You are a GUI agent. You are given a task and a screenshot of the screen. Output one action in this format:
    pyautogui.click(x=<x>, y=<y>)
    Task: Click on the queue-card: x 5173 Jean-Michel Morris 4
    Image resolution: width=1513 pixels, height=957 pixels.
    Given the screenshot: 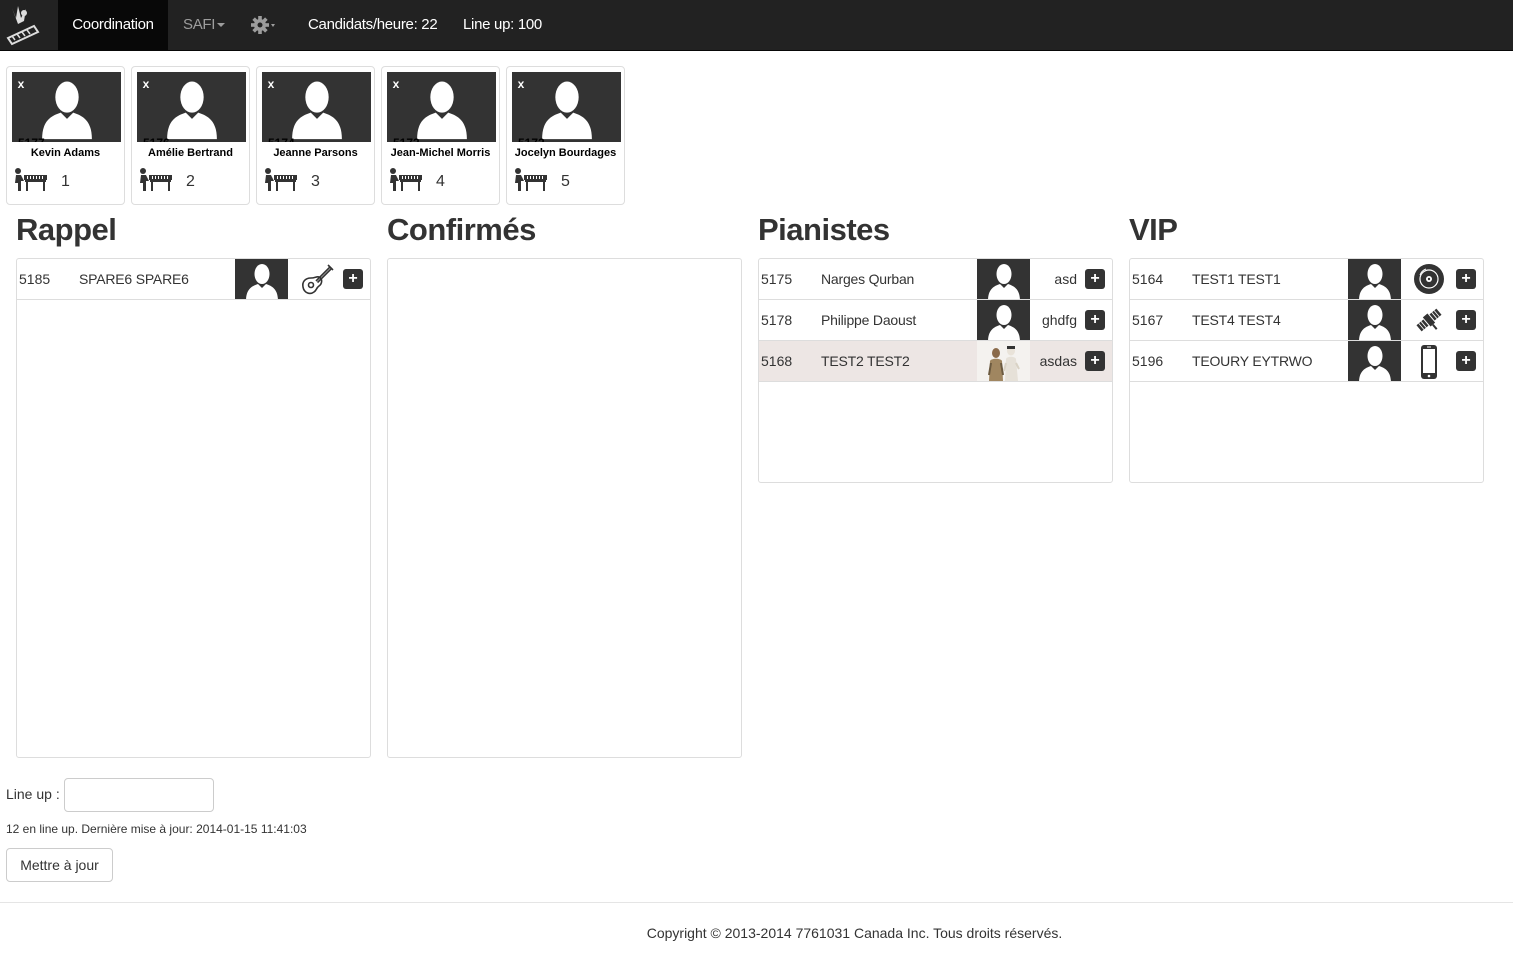 What is the action you would take?
    pyautogui.click(x=440, y=135)
    